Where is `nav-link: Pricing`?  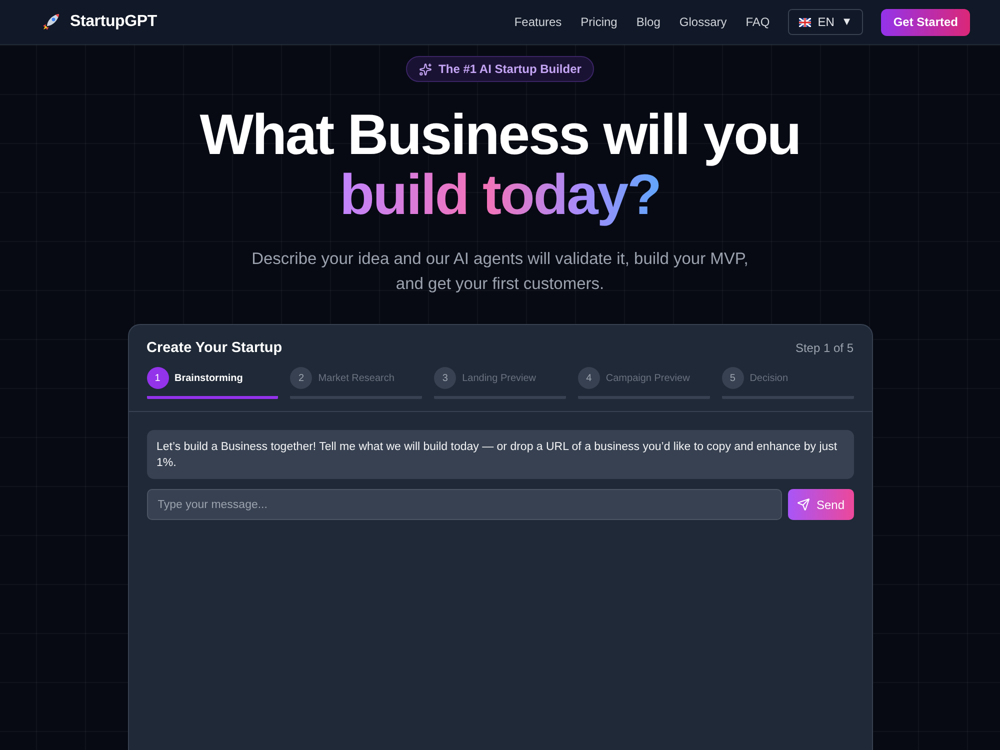 nav-link: Pricing is located at coordinates (599, 22).